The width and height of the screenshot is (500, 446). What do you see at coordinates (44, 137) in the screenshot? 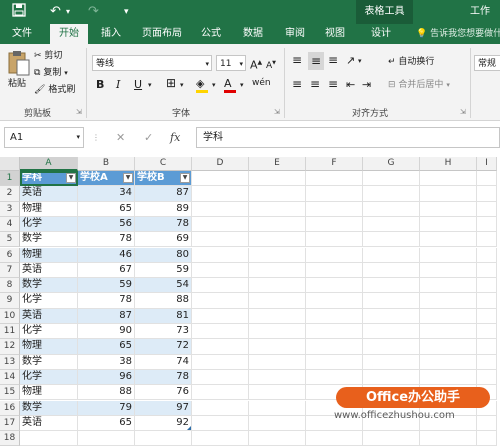
I see `name-box: A1 ▾` at bounding box center [44, 137].